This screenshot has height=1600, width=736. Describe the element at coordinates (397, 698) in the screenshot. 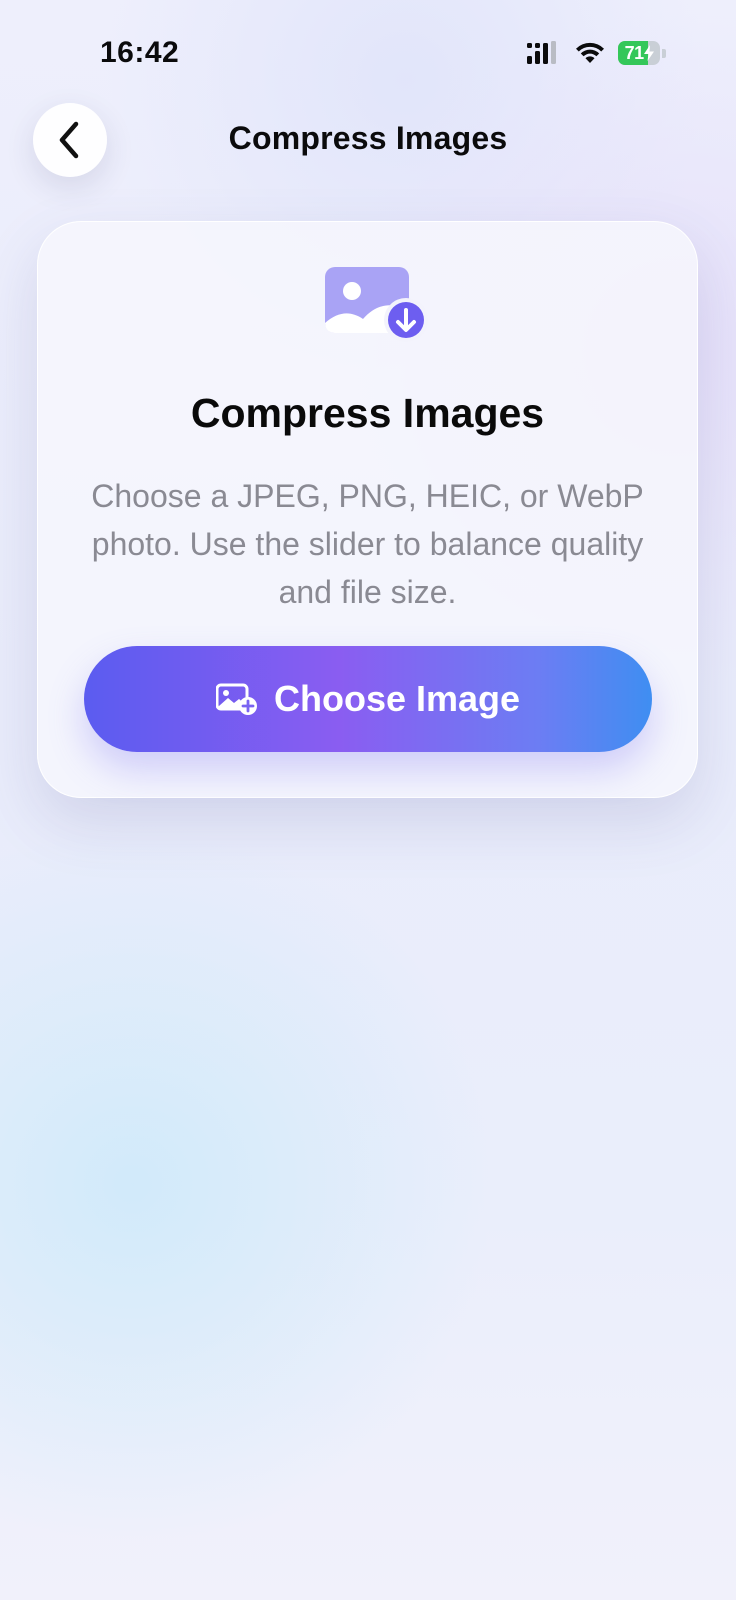

I see `choose-image-button-label: Choose Image` at that location.